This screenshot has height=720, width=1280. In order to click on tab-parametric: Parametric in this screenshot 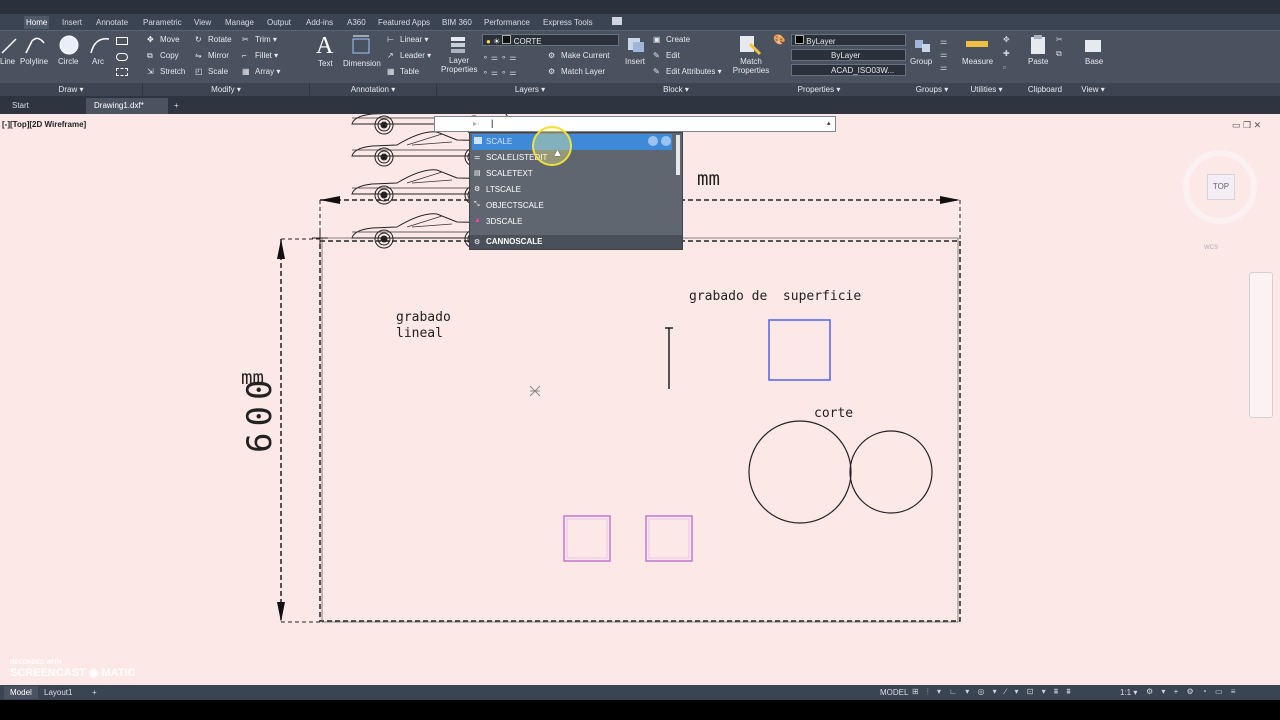, I will do `click(162, 22)`.